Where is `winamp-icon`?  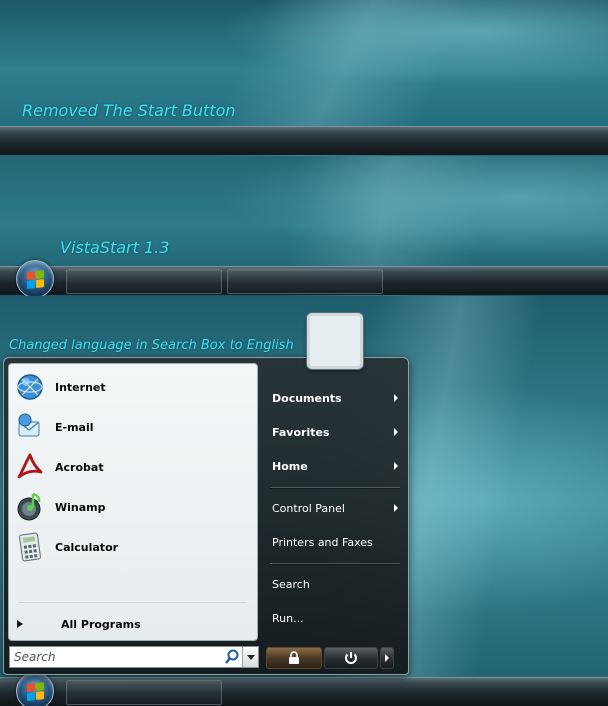
winamp-icon is located at coordinates (30, 507).